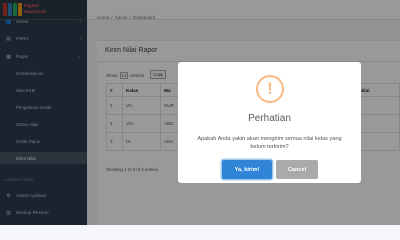  Describe the element at coordinates (269, 118) in the screenshot. I see `dialog-title: Perhatian` at that location.